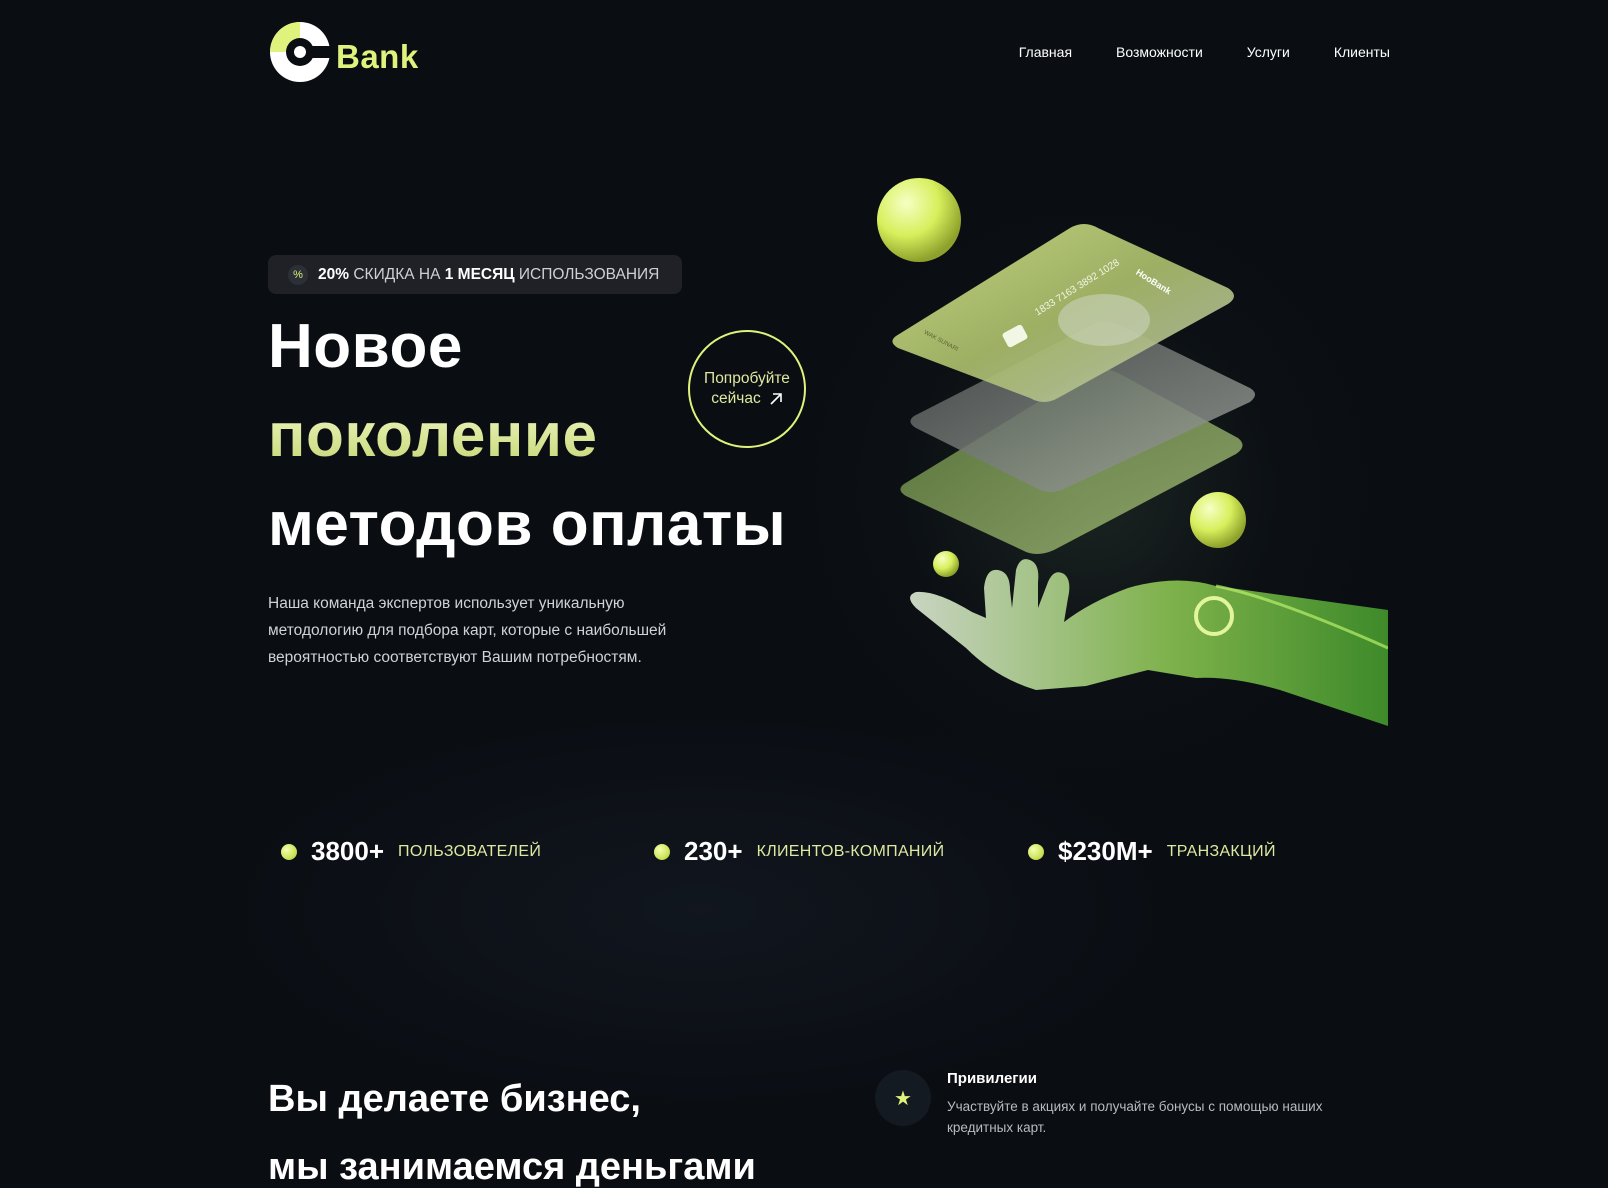 This screenshot has height=1188, width=1608. I want to click on promo-period: 1 МЕСЯЦ, so click(479, 274).